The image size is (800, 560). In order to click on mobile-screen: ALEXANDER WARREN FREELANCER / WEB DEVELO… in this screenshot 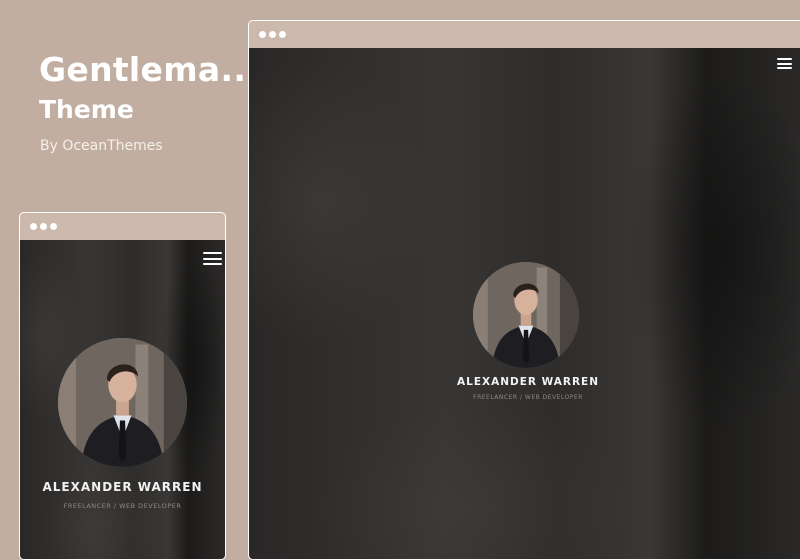, I will do `click(122, 399)`.